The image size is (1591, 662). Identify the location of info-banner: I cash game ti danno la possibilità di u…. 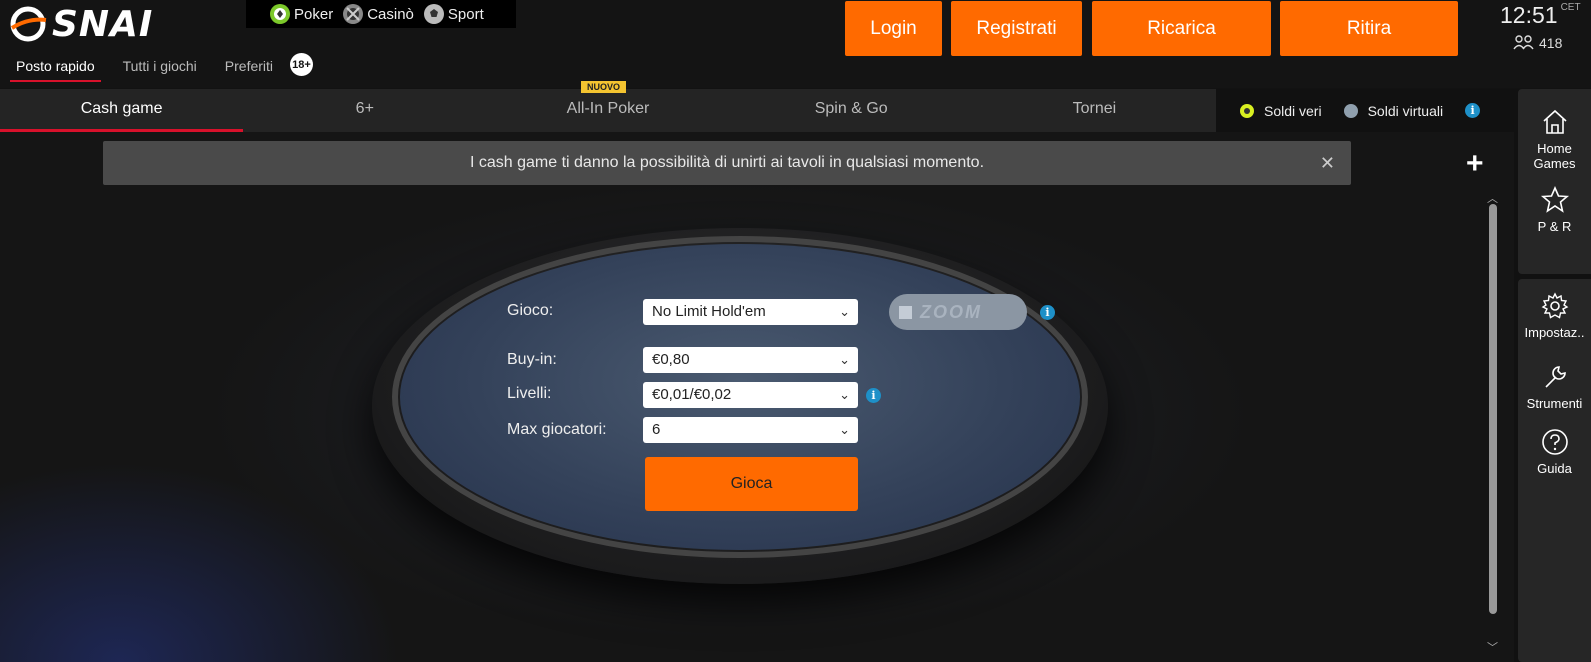
(727, 163).